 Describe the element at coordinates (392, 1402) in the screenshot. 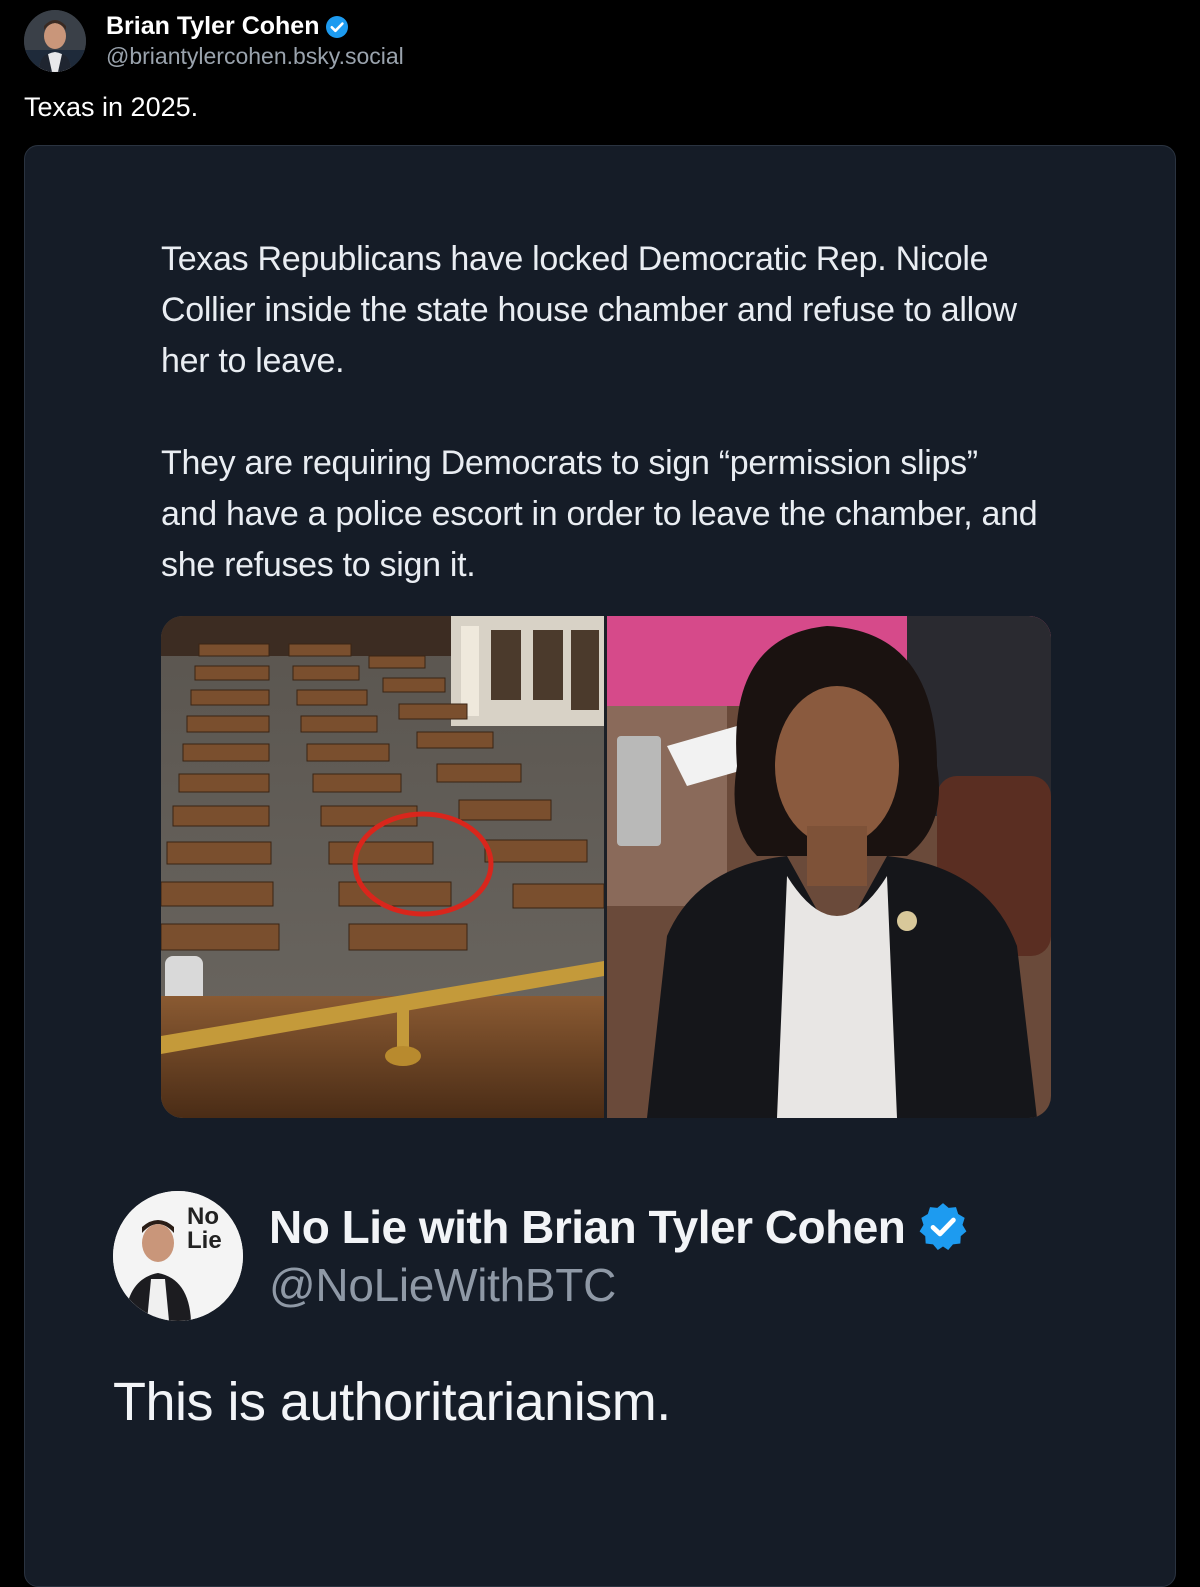

I see `quote-text: This is authoritarianism.` at that location.